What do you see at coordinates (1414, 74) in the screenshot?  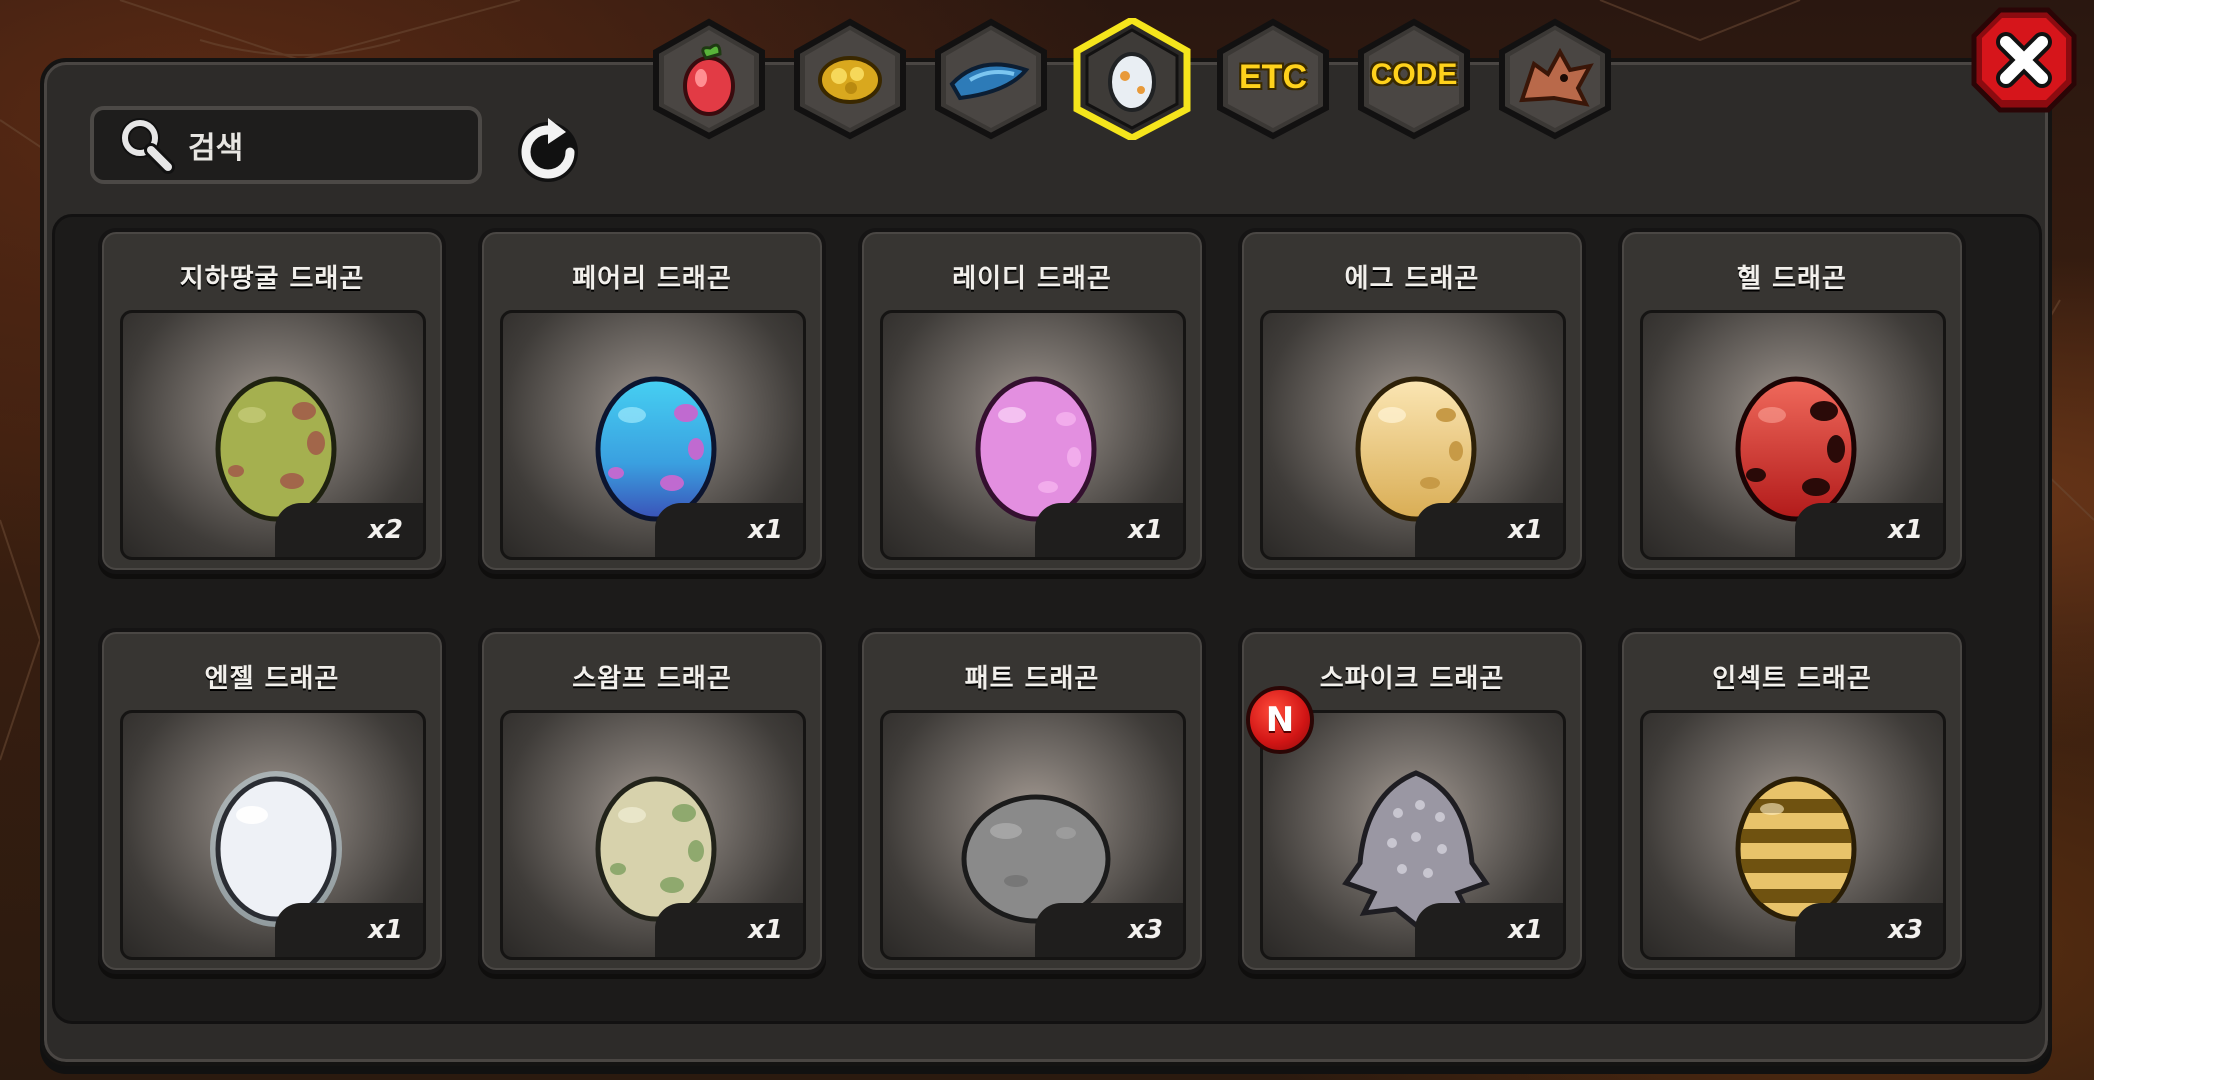 I see `tab-code-label: CODE` at bounding box center [1414, 74].